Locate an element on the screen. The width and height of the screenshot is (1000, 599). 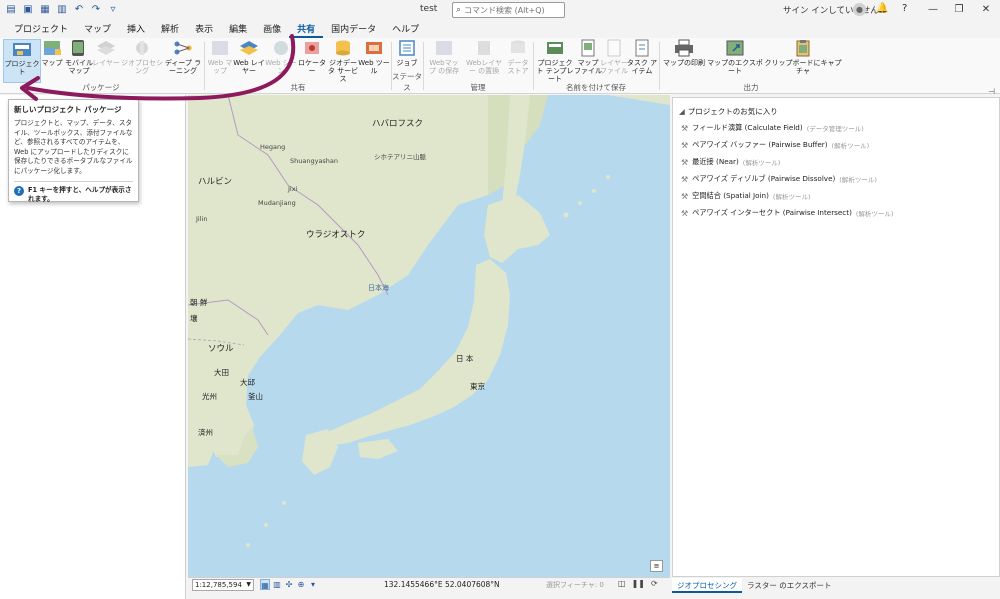
tab-view: 表示 is located at coordinates (204, 29).